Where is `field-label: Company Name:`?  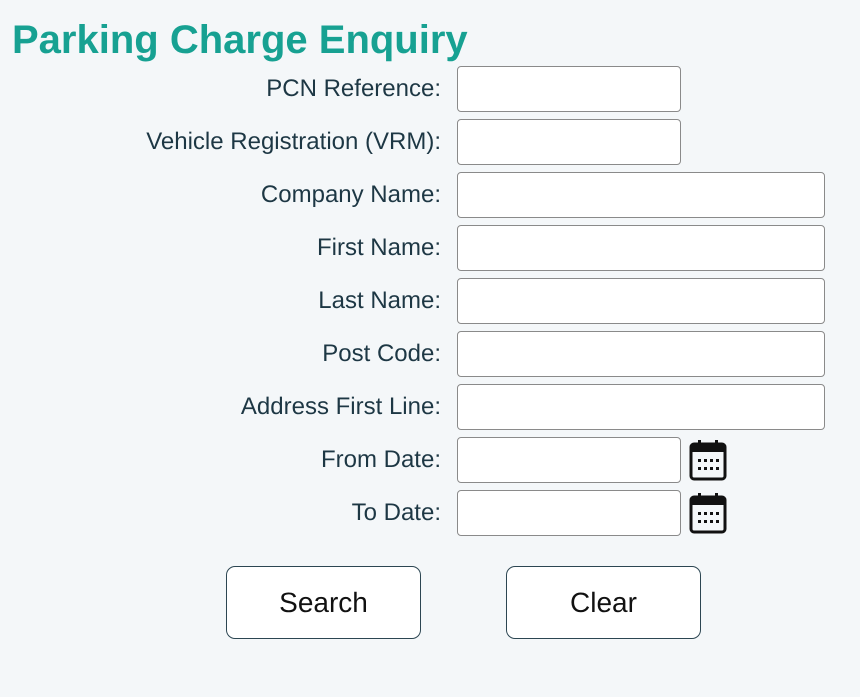
field-label: Company Name: is located at coordinates (350, 195).